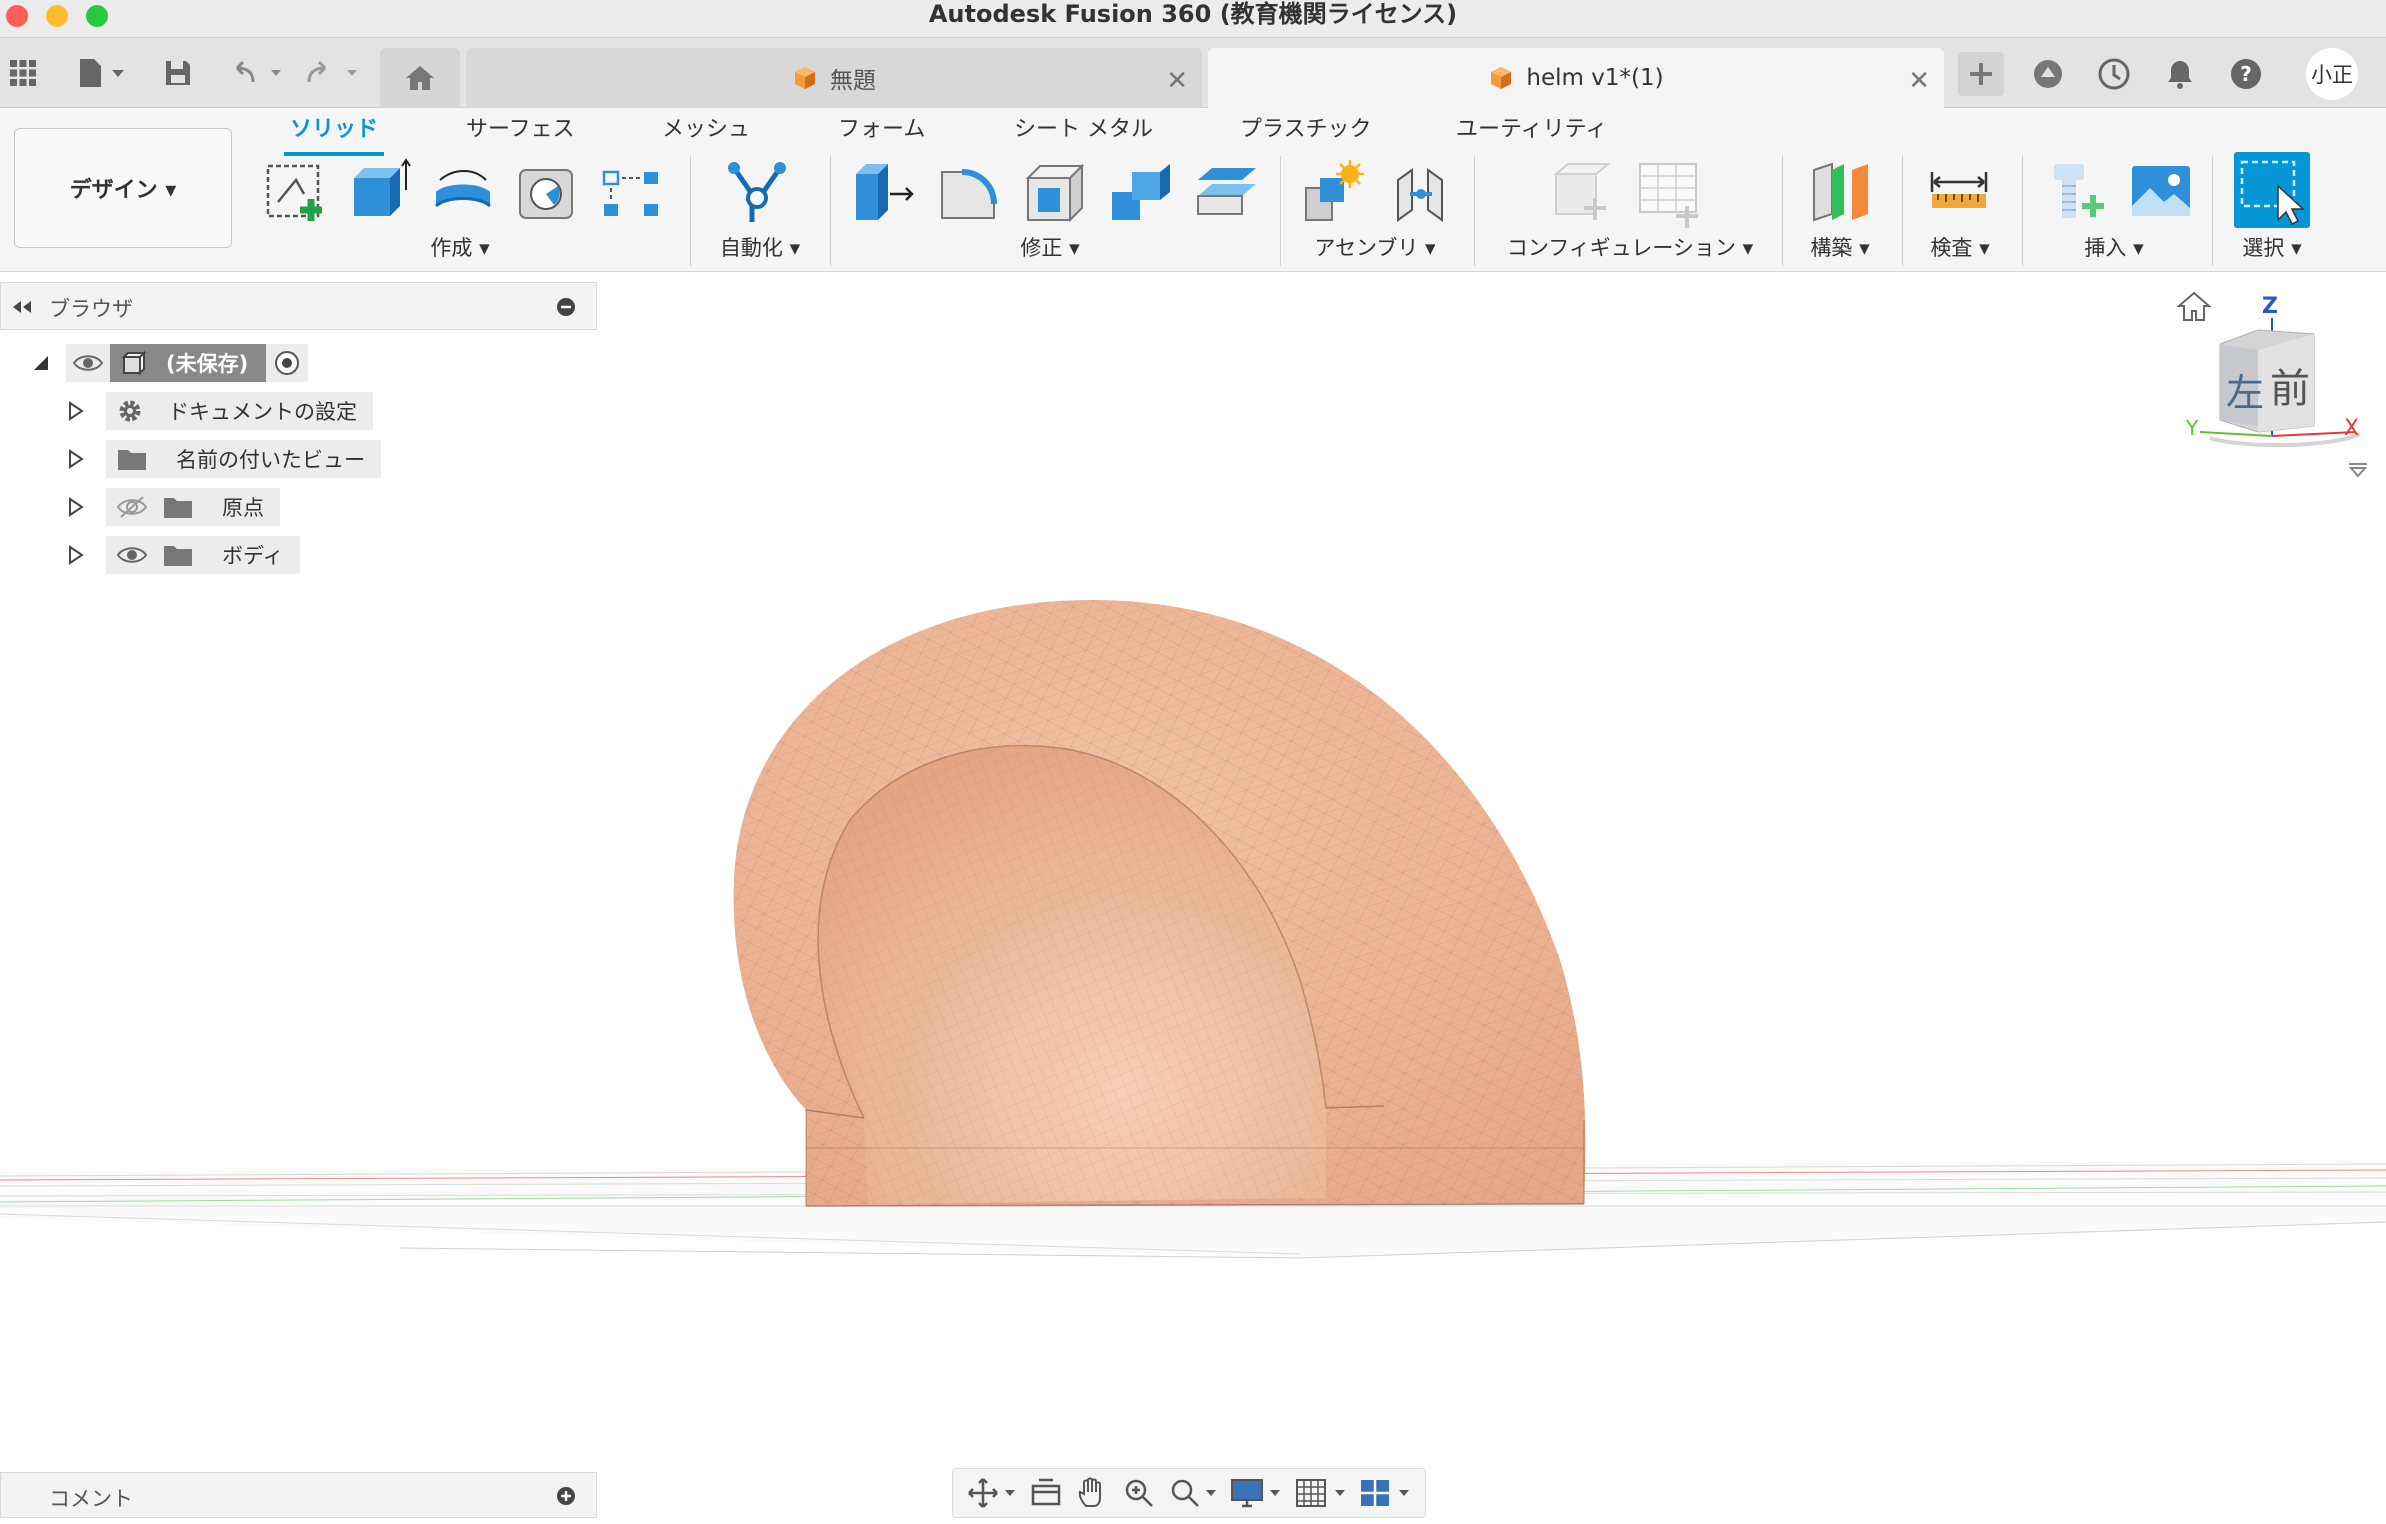 This screenshot has height=1524, width=2386. I want to click on workspace-switcher: デザイン ▾, so click(123, 188).